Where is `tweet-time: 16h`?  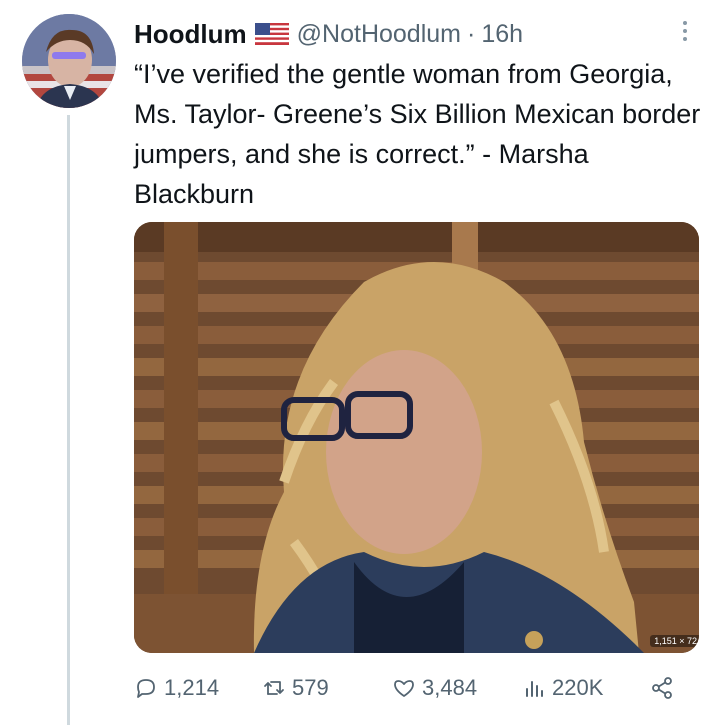
tweet-time: 16h is located at coordinates (502, 34).